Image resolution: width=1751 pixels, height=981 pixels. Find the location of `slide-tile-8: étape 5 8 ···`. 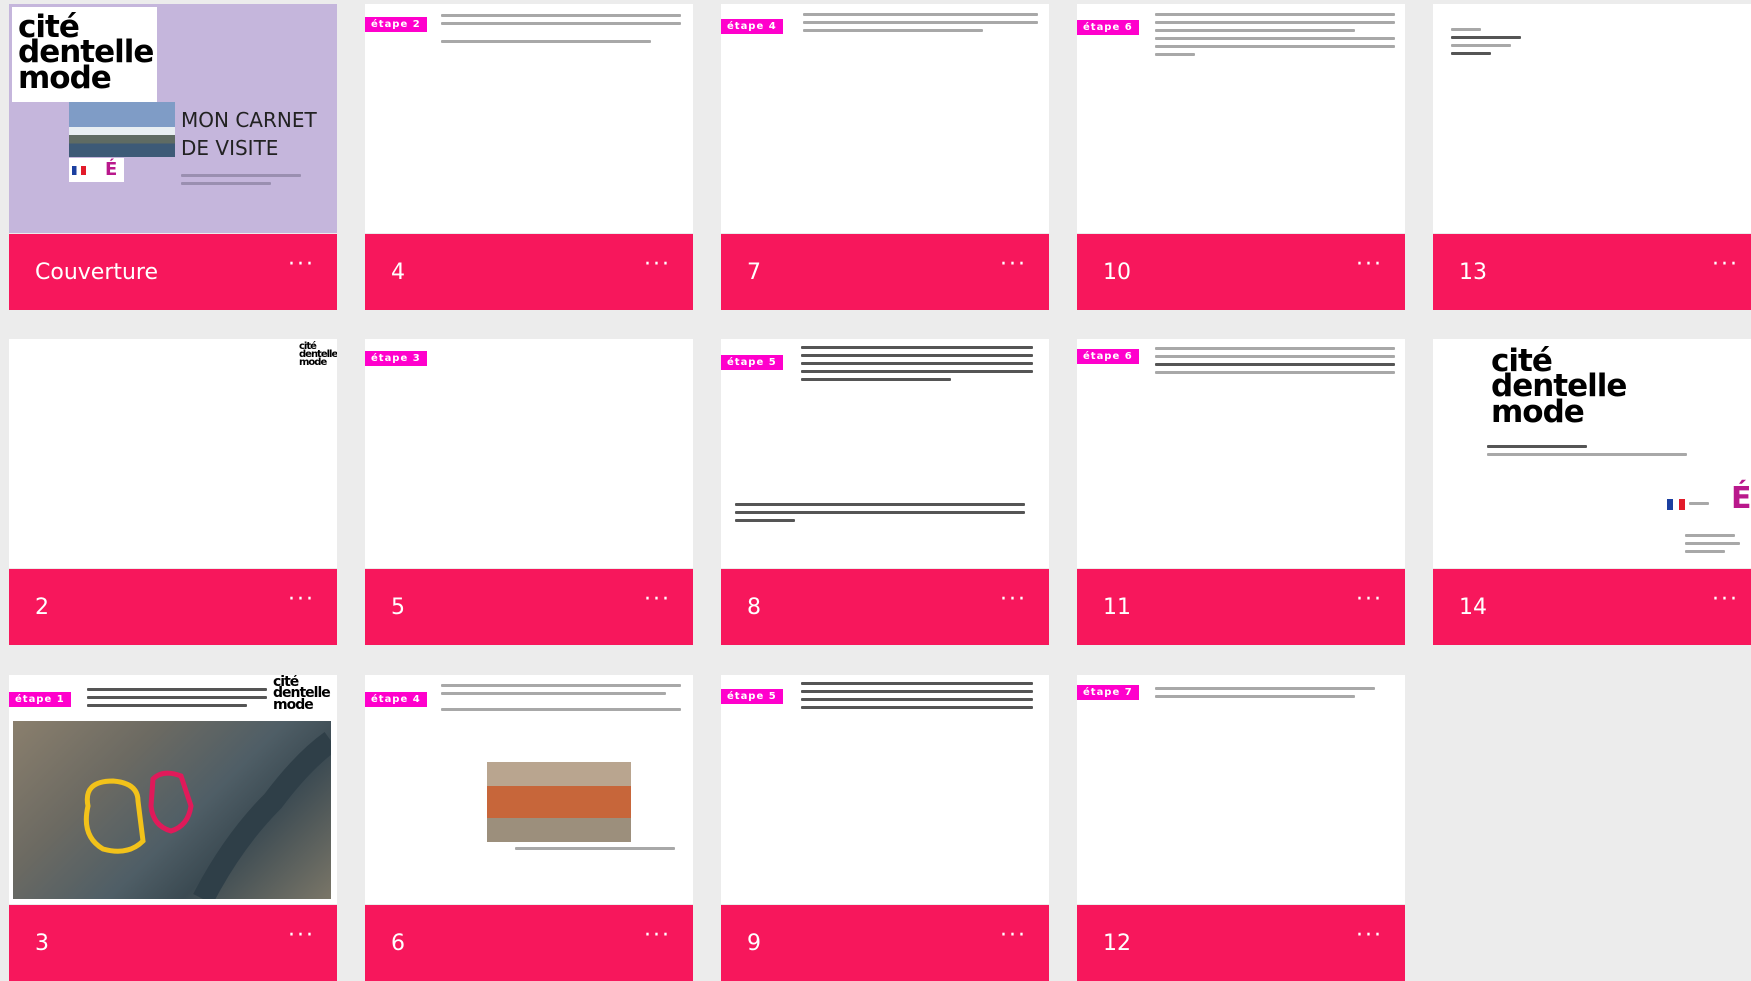

slide-tile-8: étape 5 8 ··· is located at coordinates (885, 492).